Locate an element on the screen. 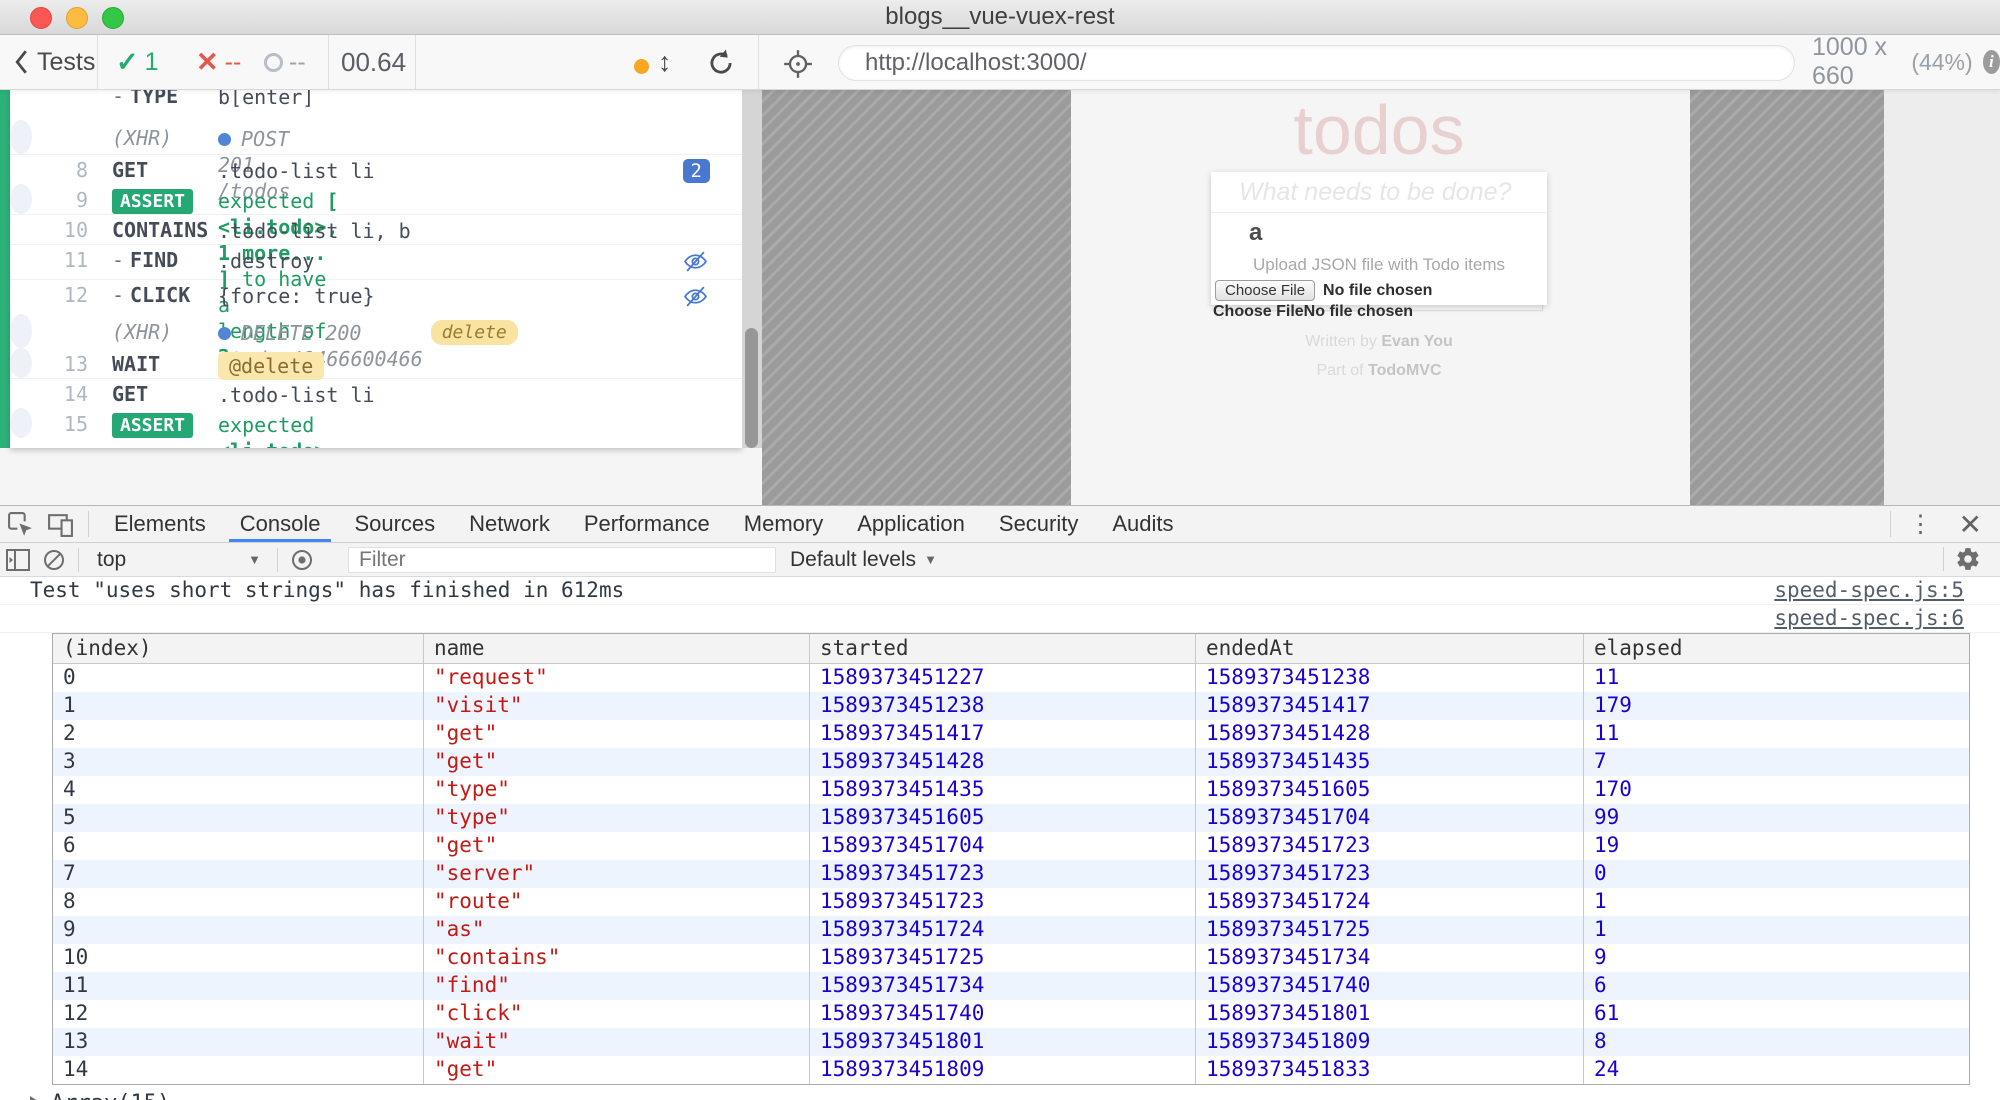 The height and width of the screenshot is (1100, 2000). test-duration: 00.64 is located at coordinates (374, 61).